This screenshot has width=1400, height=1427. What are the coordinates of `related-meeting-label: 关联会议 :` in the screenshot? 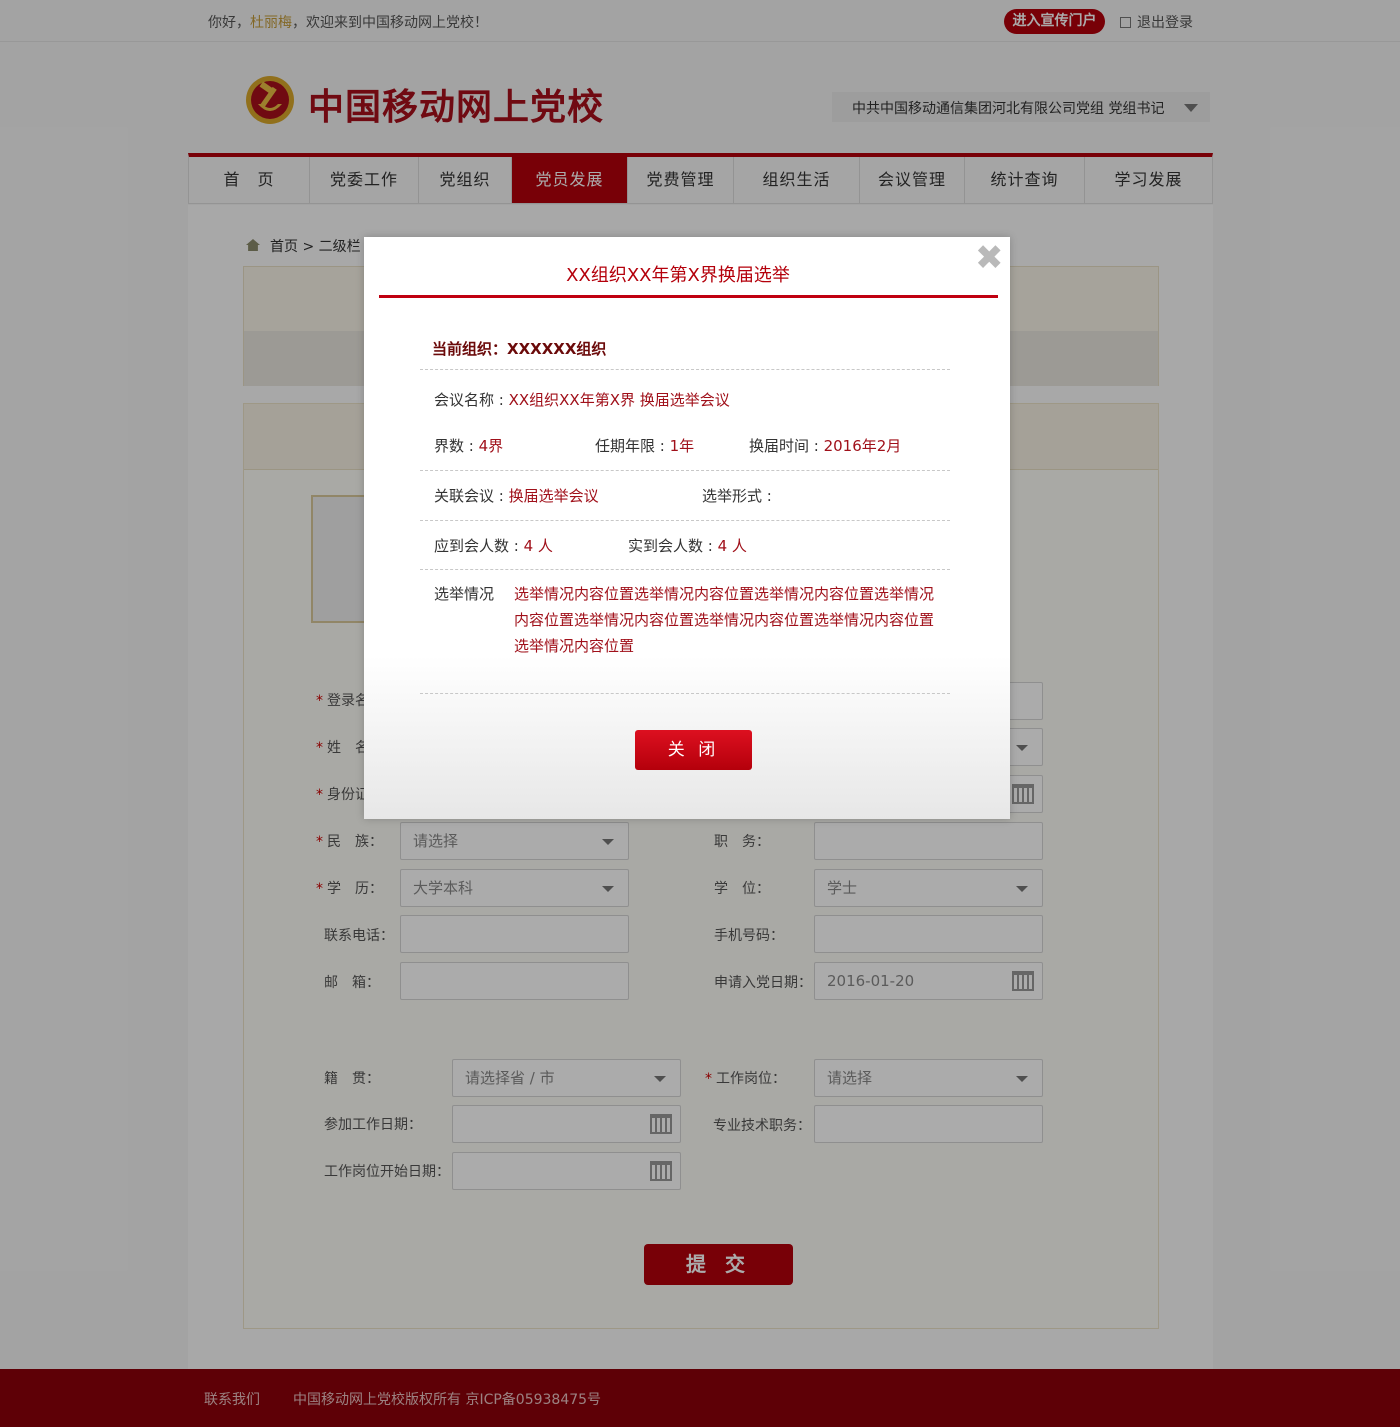 It's located at (471, 496).